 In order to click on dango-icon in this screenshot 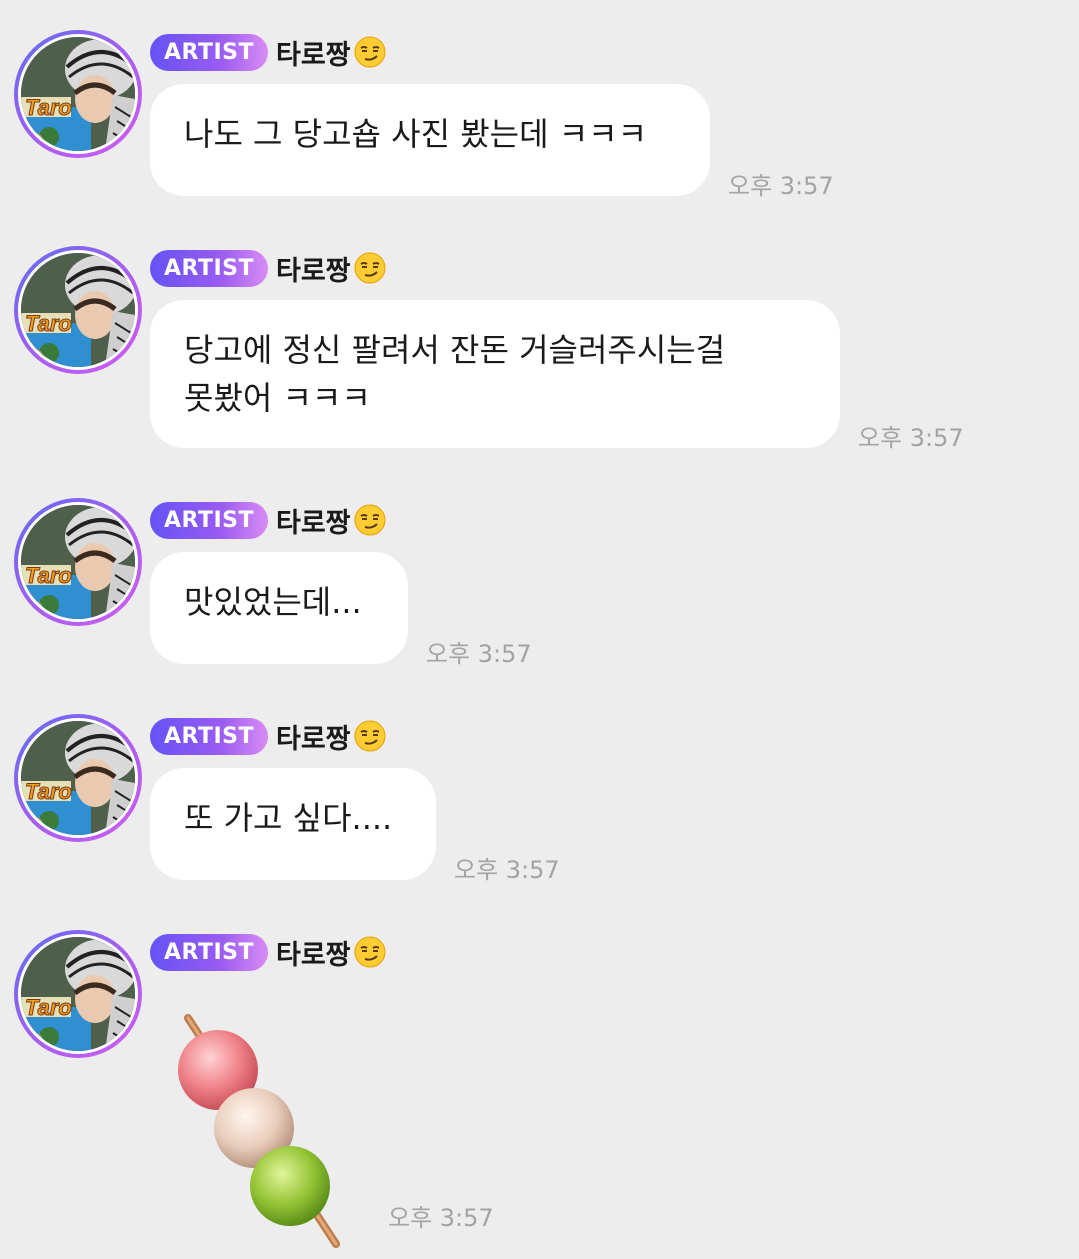, I will do `click(260, 1130)`.